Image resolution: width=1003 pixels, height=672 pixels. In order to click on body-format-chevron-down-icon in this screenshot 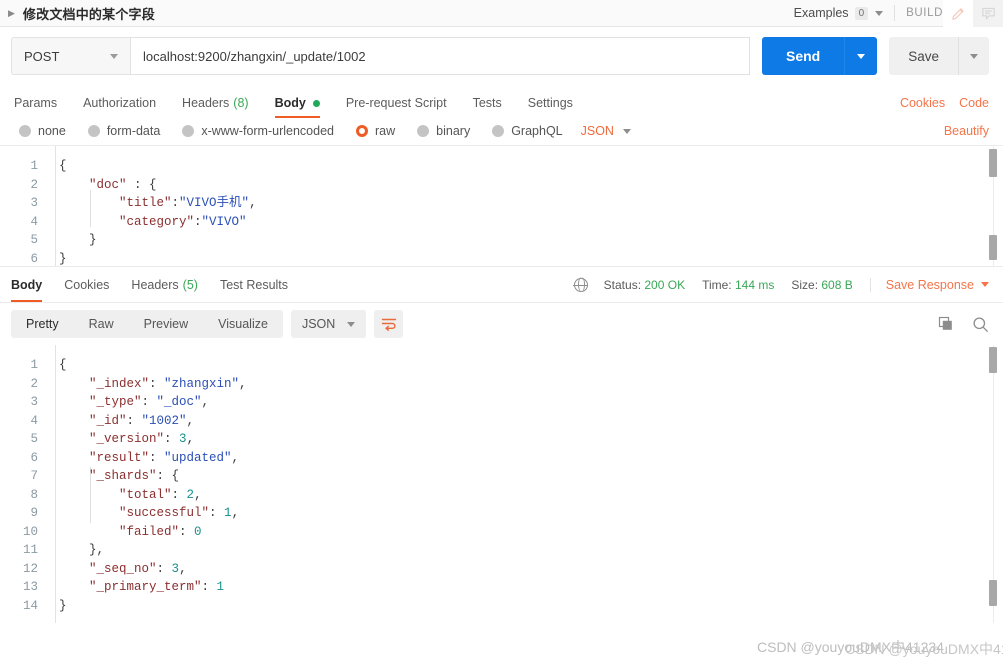, I will do `click(626, 131)`.